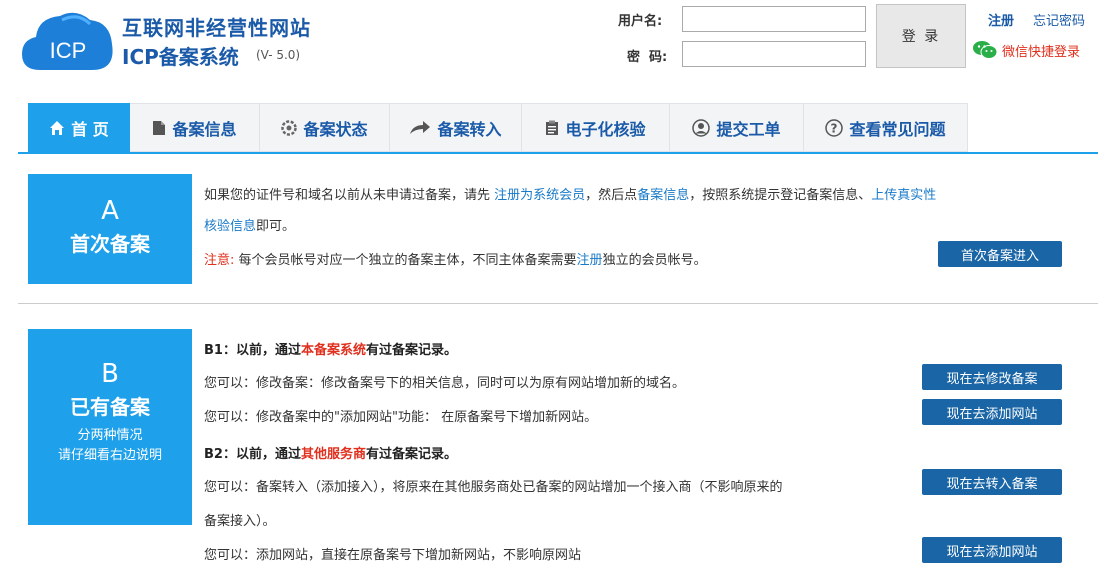 Image resolution: width=1100 pixels, height=563 pixels. I want to click on section-letter-a: A, so click(110, 211).